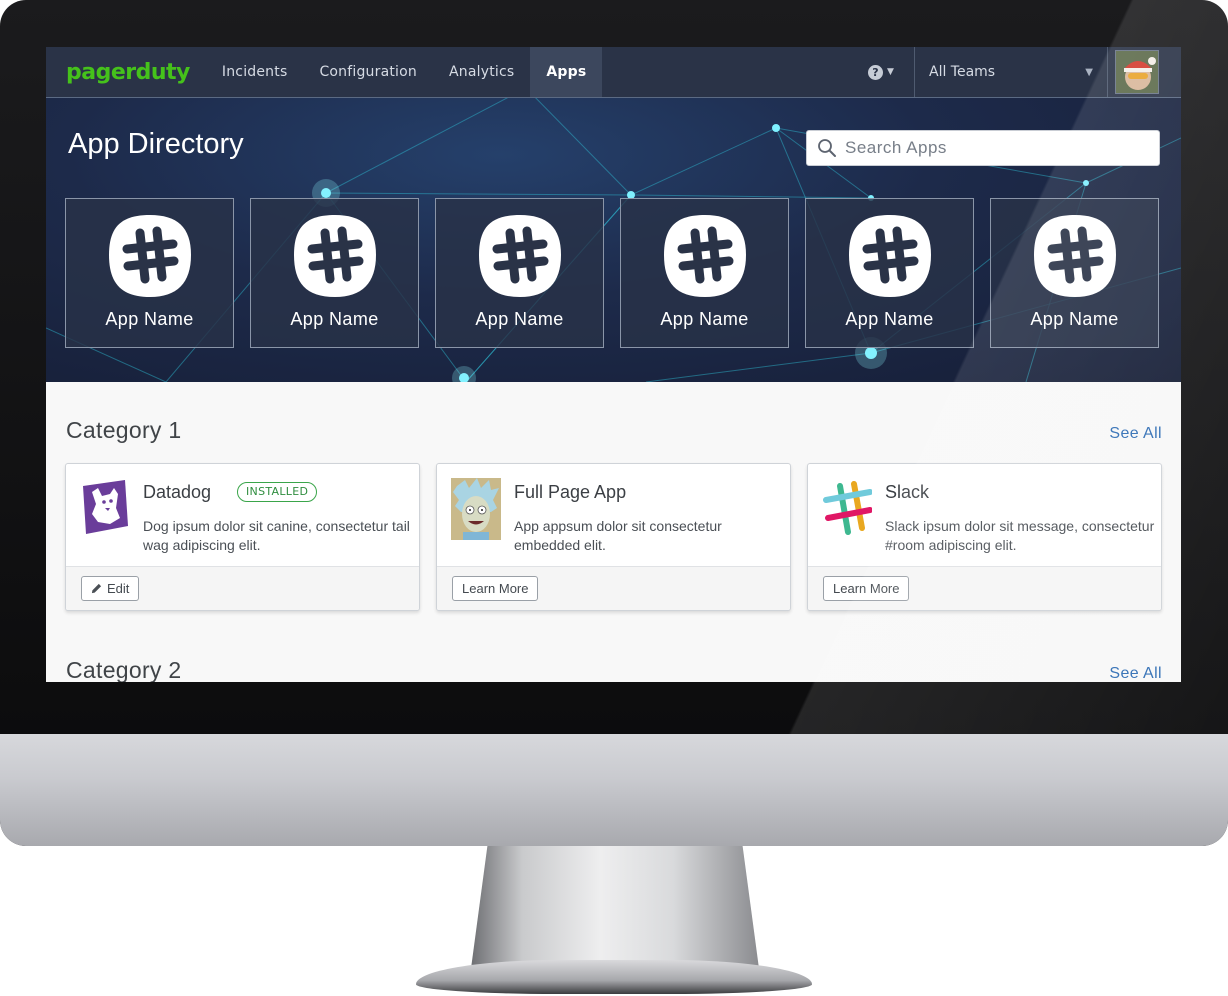  I want to click on teams-dropdown: All Teams ▼, so click(1011, 72).